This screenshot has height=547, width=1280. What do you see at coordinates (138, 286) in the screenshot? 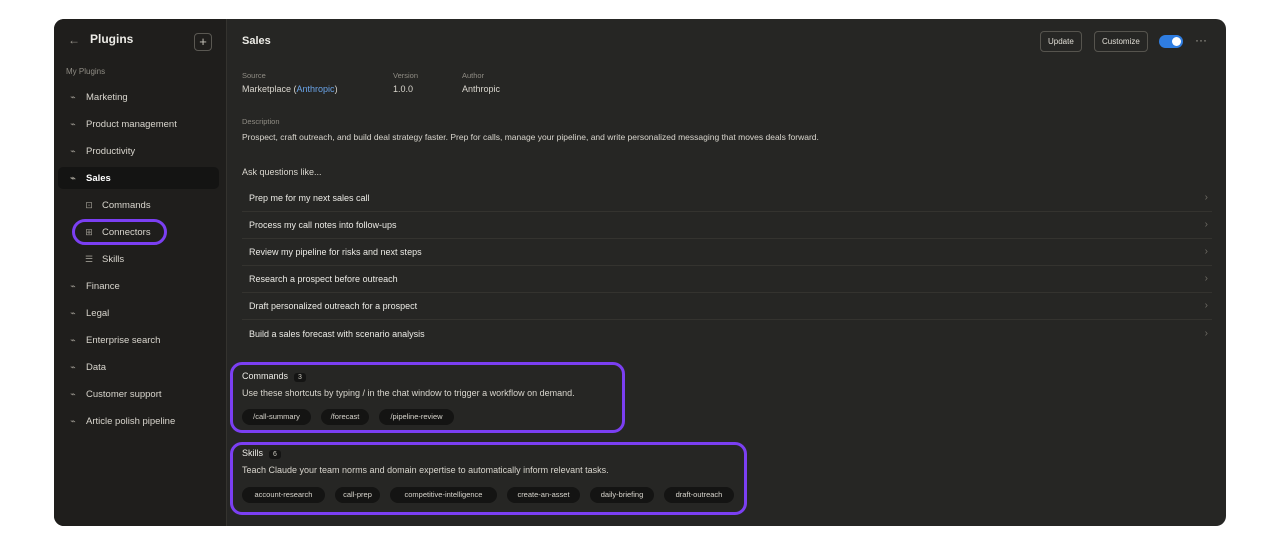
I see `sidebar-item-finance: ⌁ Finance` at bounding box center [138, 286].